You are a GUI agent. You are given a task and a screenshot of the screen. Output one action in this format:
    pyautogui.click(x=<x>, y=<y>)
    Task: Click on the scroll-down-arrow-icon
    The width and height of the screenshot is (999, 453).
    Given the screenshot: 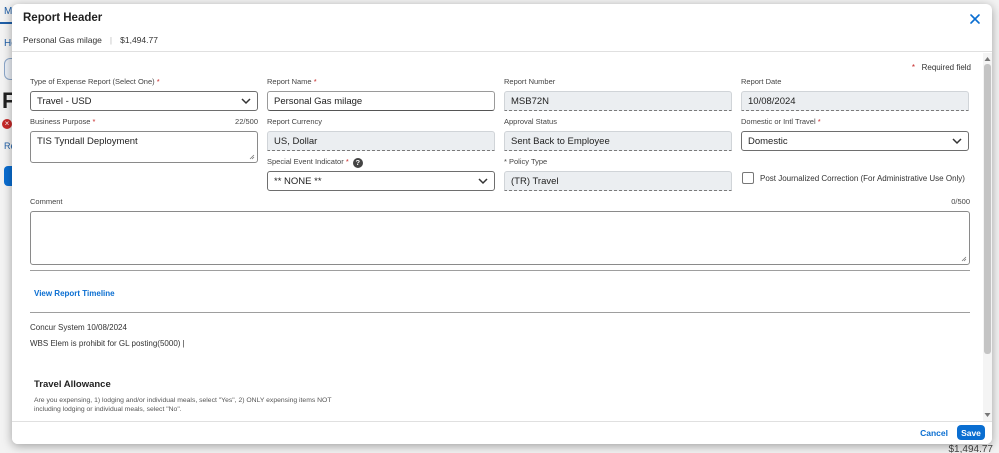 What is the action you would take?
    pyautogui.click(x=987, y=415)
    